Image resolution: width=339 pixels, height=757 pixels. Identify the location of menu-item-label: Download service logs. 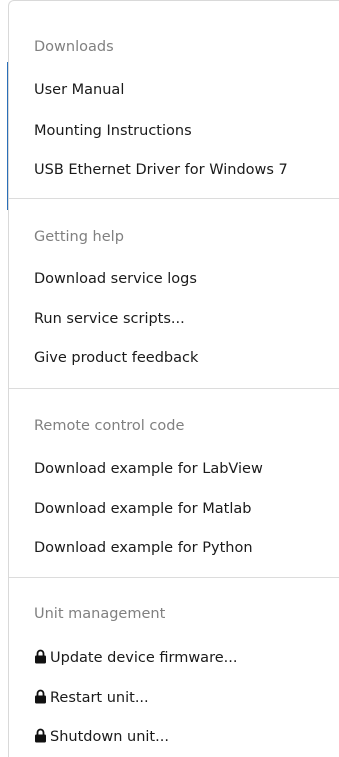
(115, 279).